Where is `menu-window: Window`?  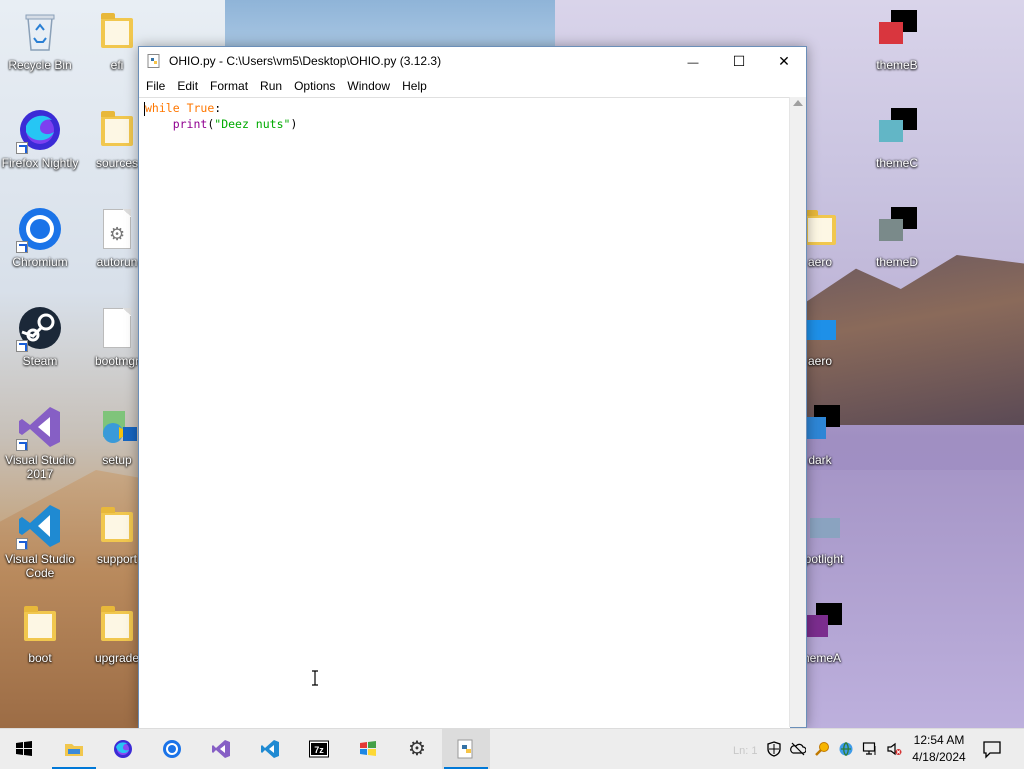 menu-window: Window is located at coordinates (368, 86).